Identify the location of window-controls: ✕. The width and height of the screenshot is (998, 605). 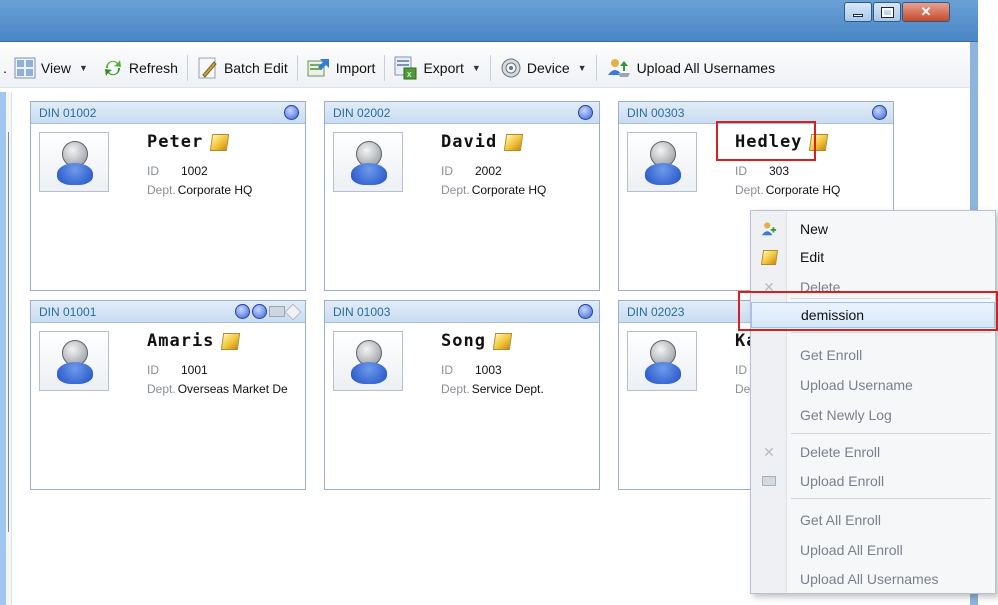
(897, 12).